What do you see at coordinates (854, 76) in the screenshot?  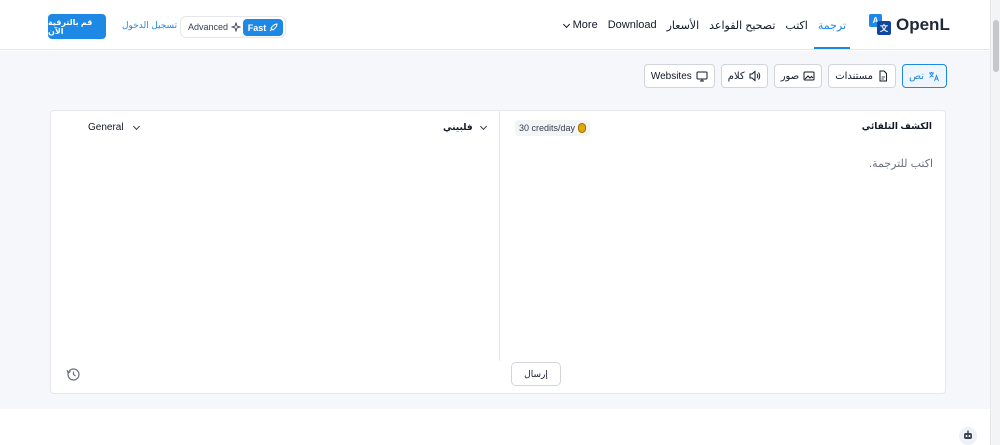 I see `tab-documents-label: مستندات` at bounding box center [854, 76].